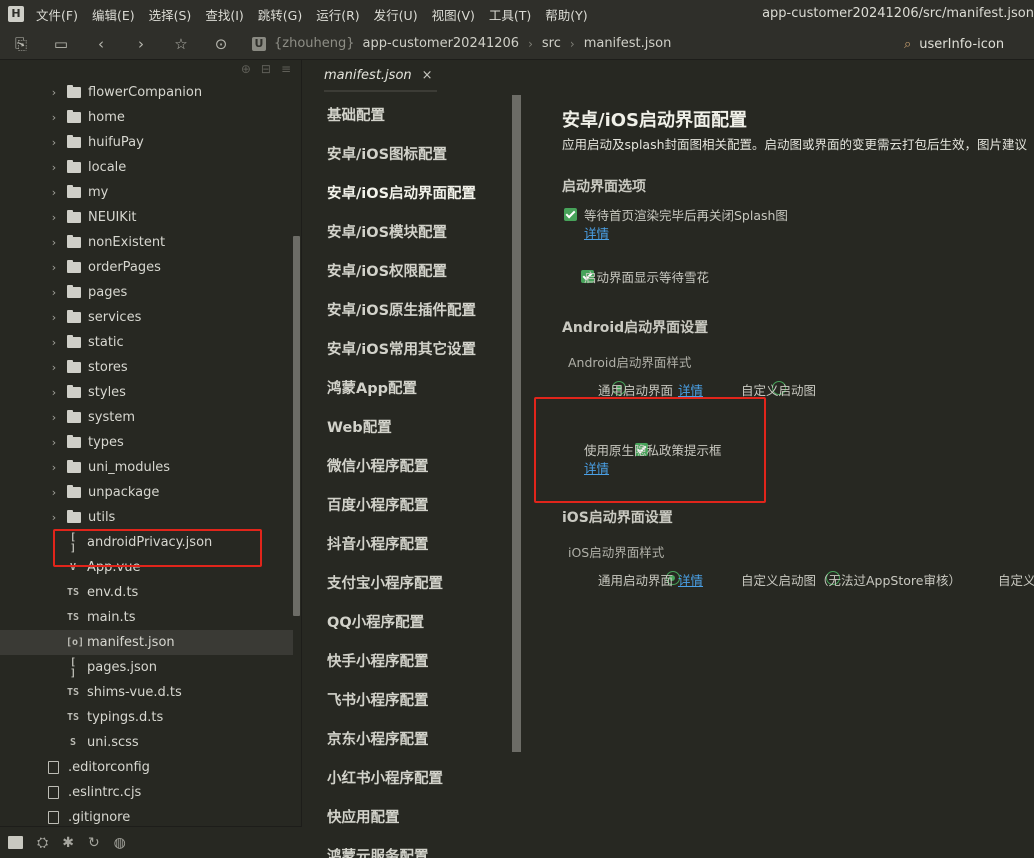 The width and height of the screenshot is (1034, 858). What do you see at coordinates (146, 742) in the screenshot?
I see `file-uni-scss: Suni.scss` at bounding box center [146, 742].